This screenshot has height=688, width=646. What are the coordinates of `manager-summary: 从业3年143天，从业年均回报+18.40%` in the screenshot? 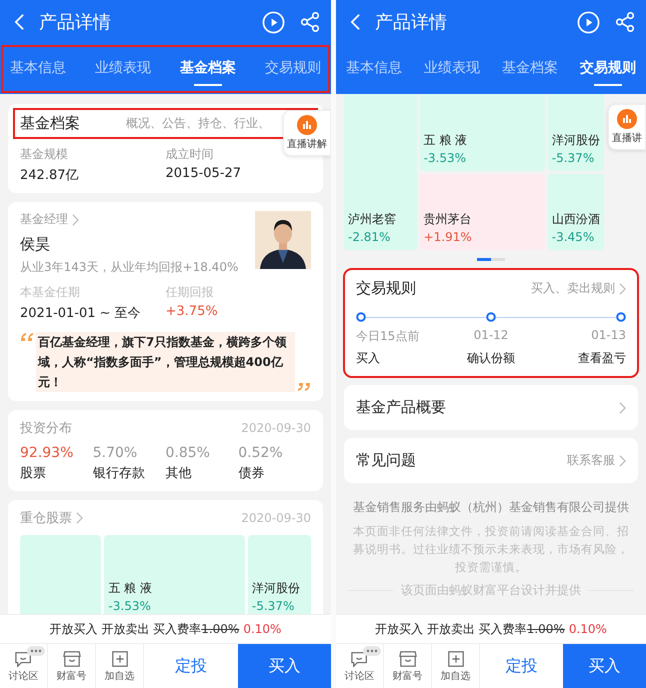 It's located at (129, 267).